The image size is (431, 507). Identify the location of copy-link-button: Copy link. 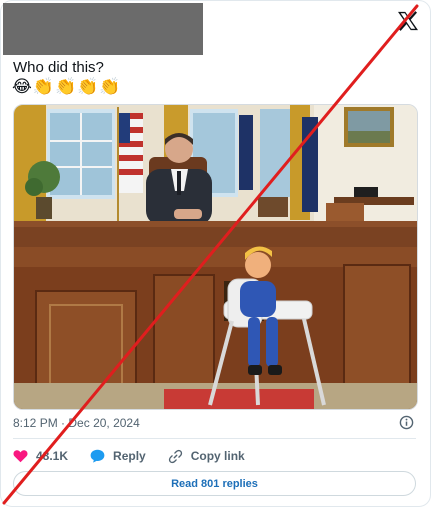
(206, 456).